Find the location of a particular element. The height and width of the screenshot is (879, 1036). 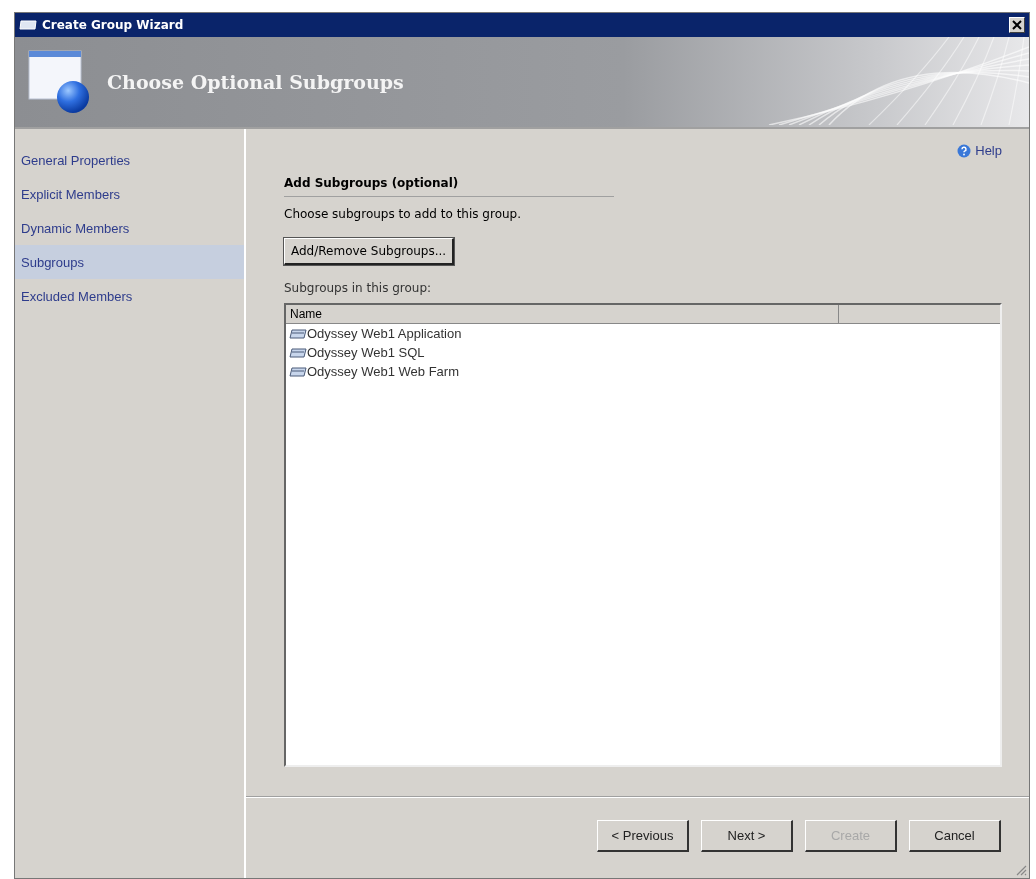

list-label: Subgroups in this group: is located at coordinates (358, 288).